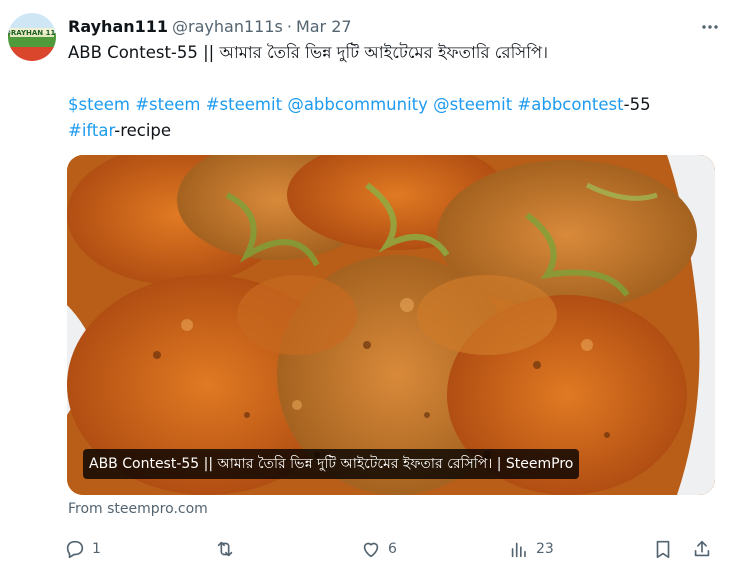 This screenshot has width=746, height=576. Describe the element at coordinates (75, 549) in the screenshot. I see `reply-icon` at that location.